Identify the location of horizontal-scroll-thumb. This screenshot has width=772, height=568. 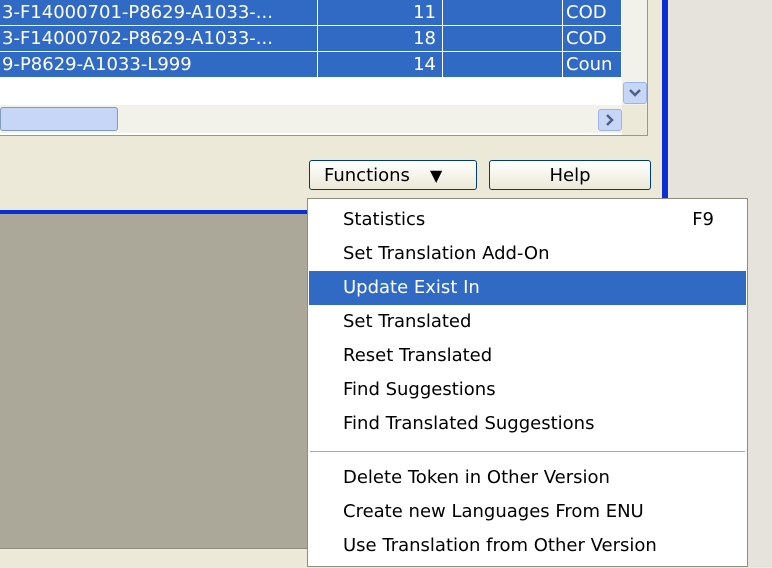
(59, 119).